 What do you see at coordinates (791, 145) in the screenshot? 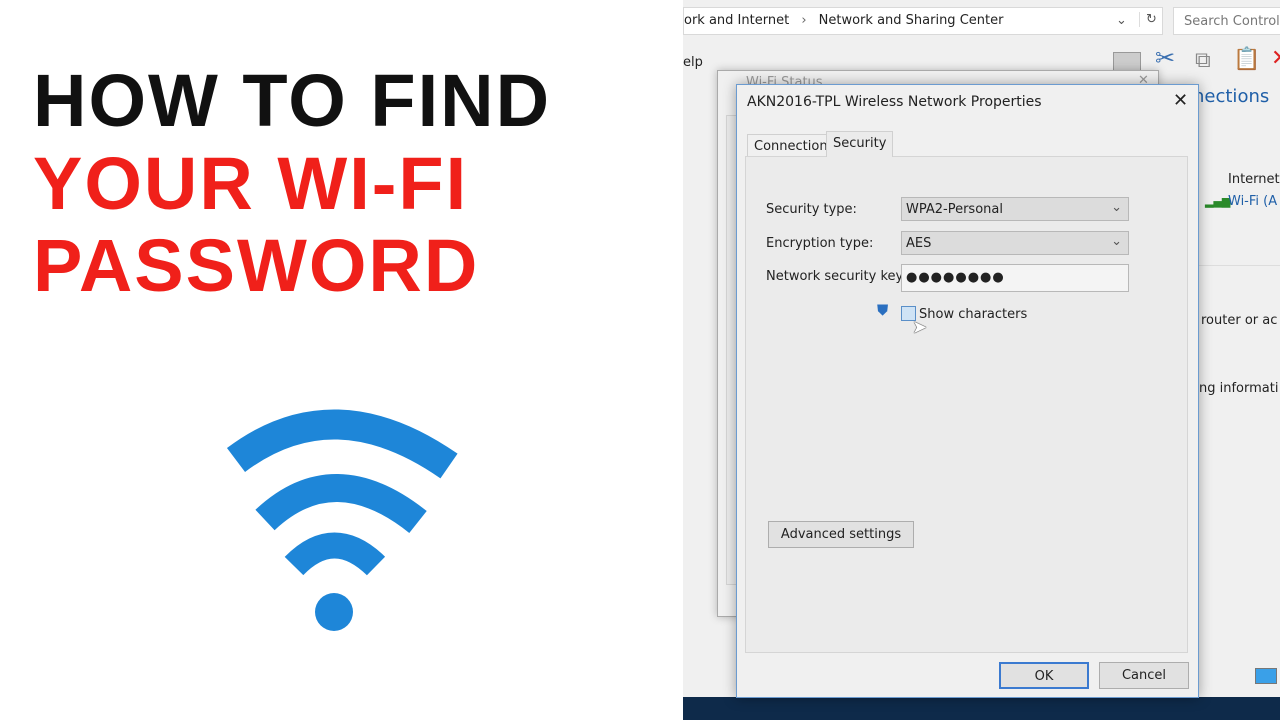
I see `tab-connection: Connection` at bounding box center [791, 145].